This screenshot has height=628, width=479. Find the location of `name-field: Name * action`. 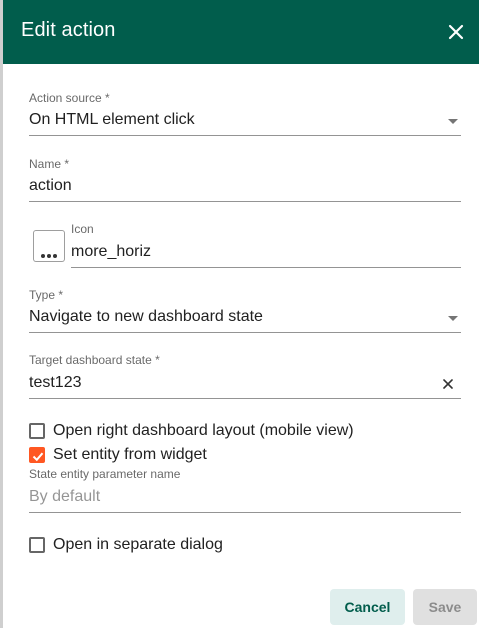

name-field: Name * action is located at coordinates (245, 180).